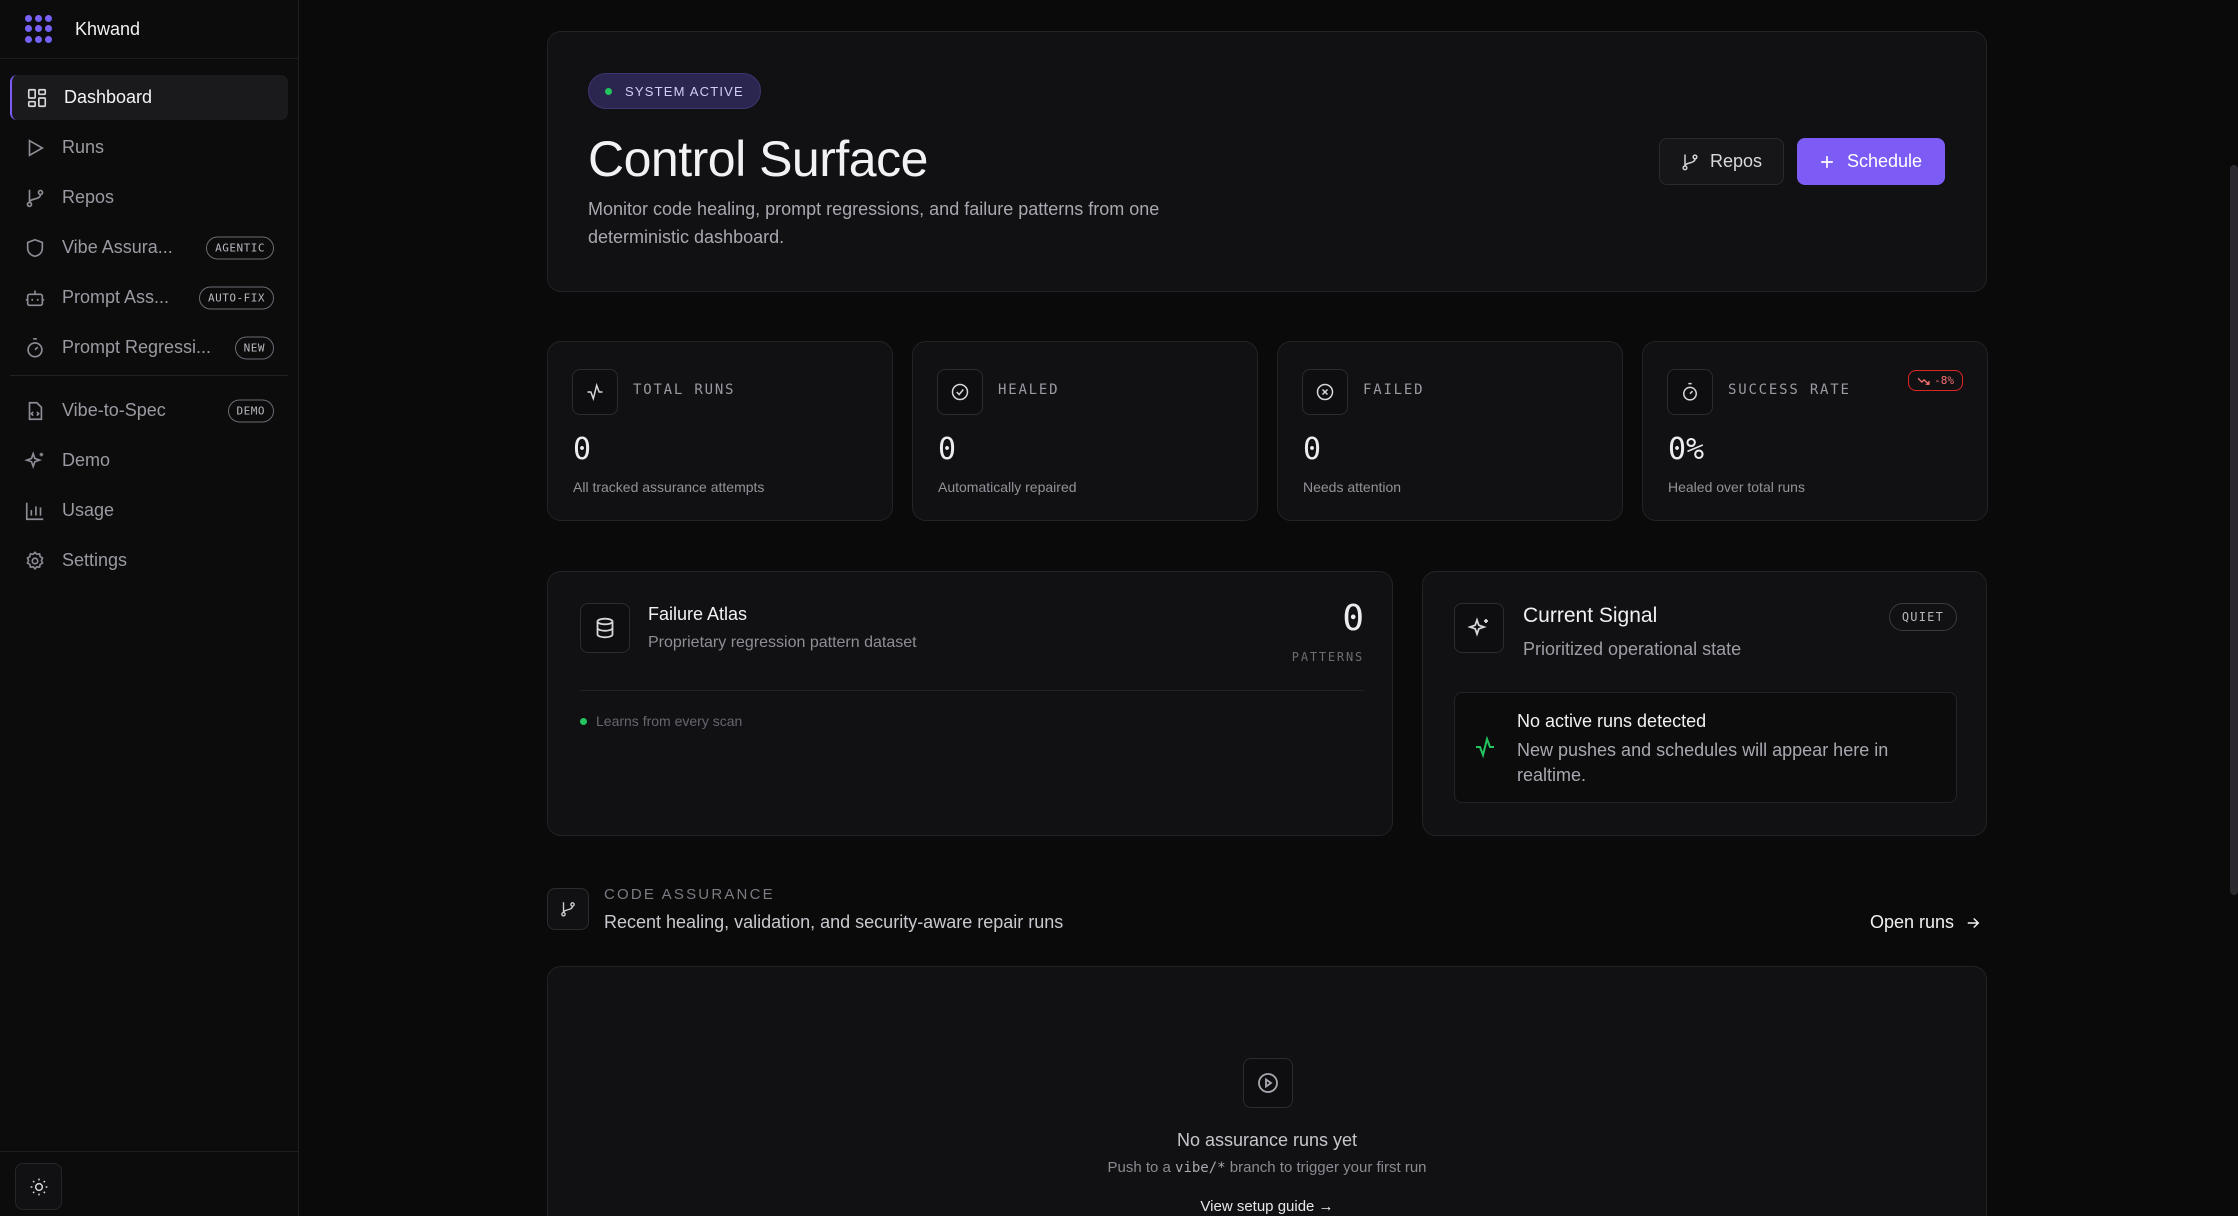  I want to click on demo-badge: DEMO, so click(250, 410).